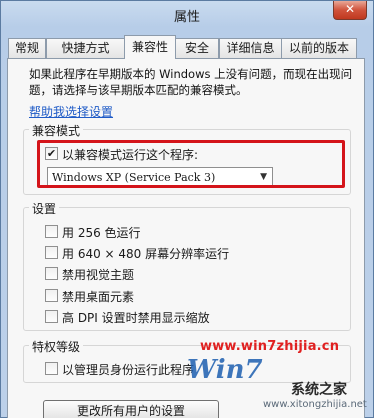 The width and height of the screenshot is (374, 418). What do you see at coordinates (131, 409) in the screenshot?
I see `change-all-users-settings-button: 更改所有用户的设置` at bounding box center [131, 409].